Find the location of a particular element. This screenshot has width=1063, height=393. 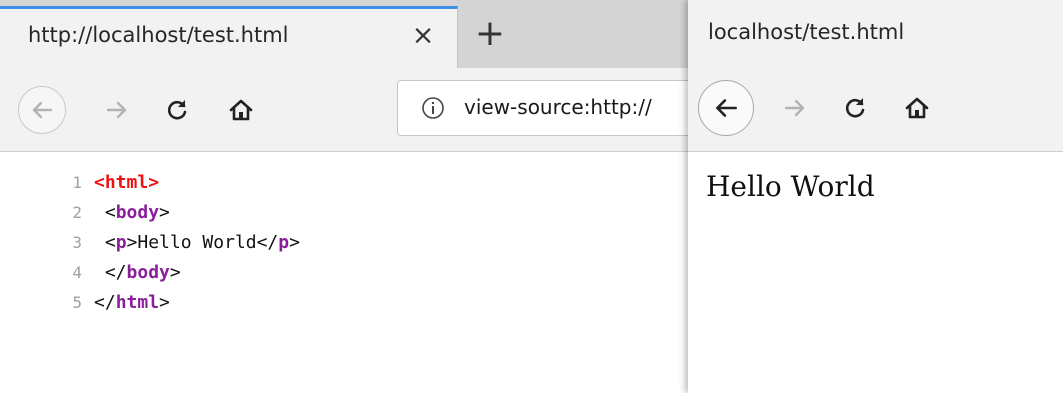

tab-strip: localhost/test.html is located at coordinates (875, 34).